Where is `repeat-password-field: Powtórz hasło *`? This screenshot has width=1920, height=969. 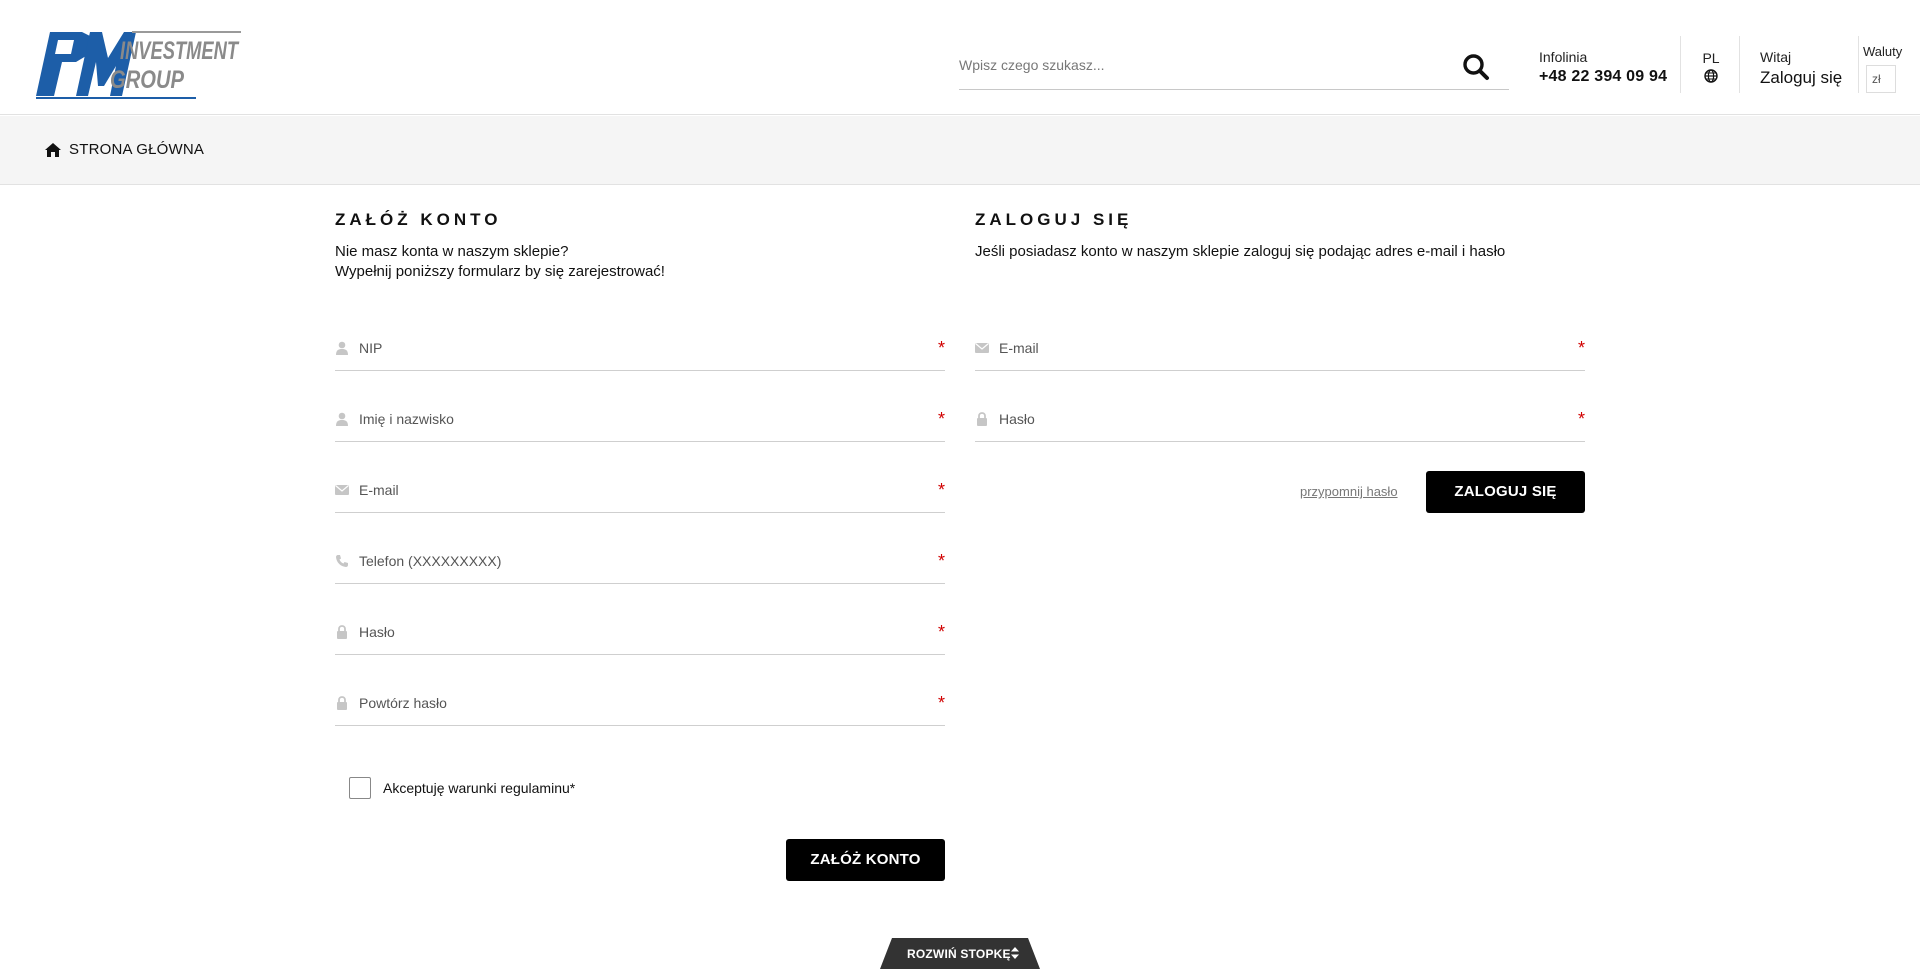 repeat-password-field: Powtórz hasło * is located at coordinates (640, 704).